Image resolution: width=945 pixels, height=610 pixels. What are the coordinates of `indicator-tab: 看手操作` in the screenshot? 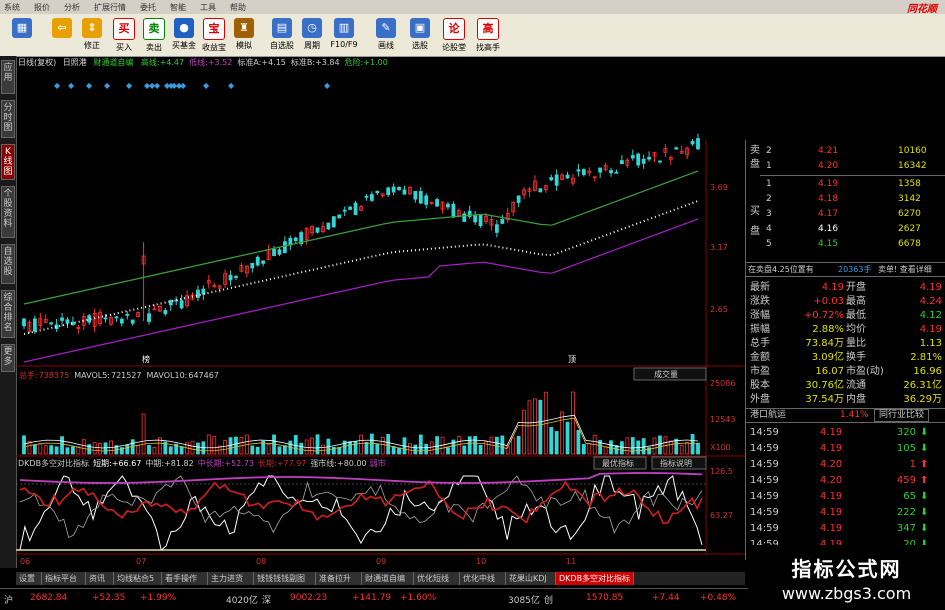 It's located at (185, 578).